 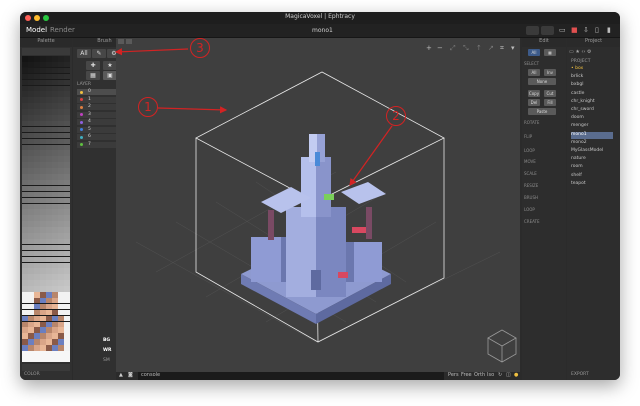 What do you see at coordinates (502, 48) in the screenshot?
I see `fit-icon: ⌗` at bounding box center [502, 48].